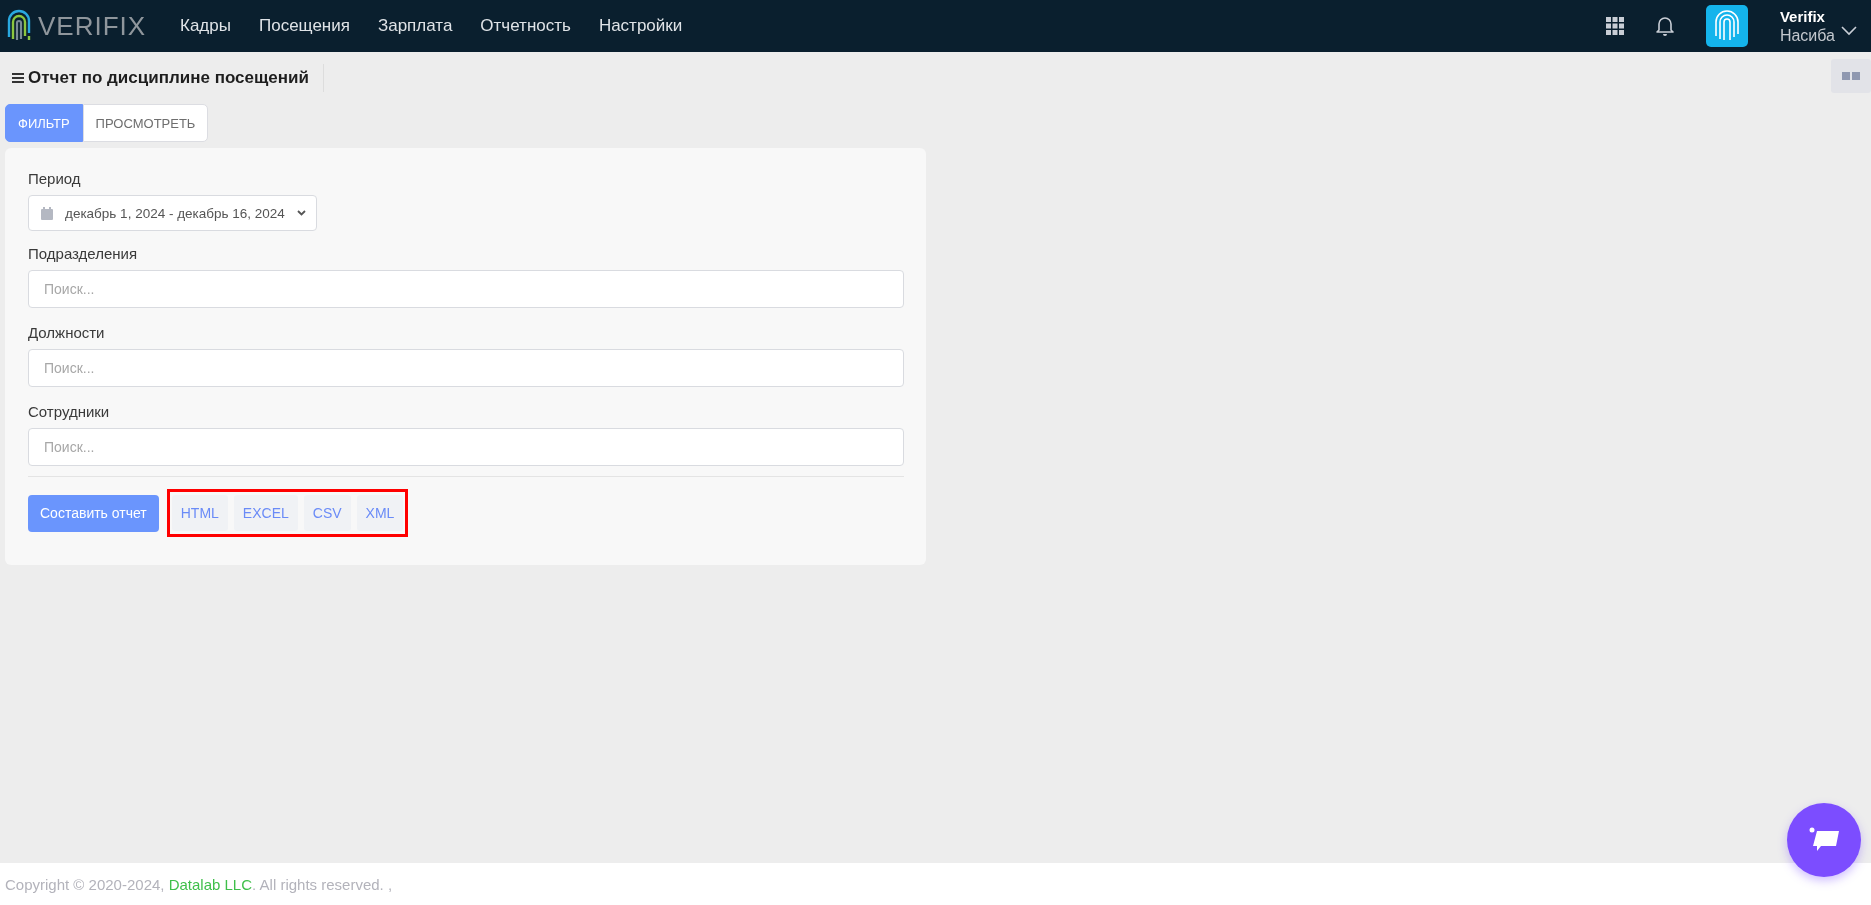 This screenshot has height=905, width=1871. What do you see at coordinates (92, 26) in the screenshot?
I see `logo-text: VERIFIX` at bounding box center [92, 26].